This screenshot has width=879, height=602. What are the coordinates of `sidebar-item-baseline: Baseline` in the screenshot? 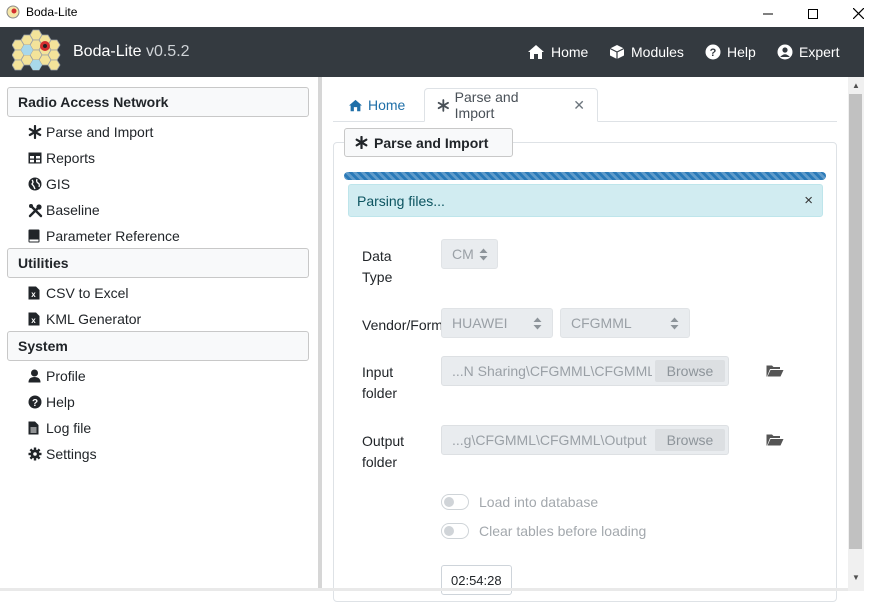 It's located at (64, 210).